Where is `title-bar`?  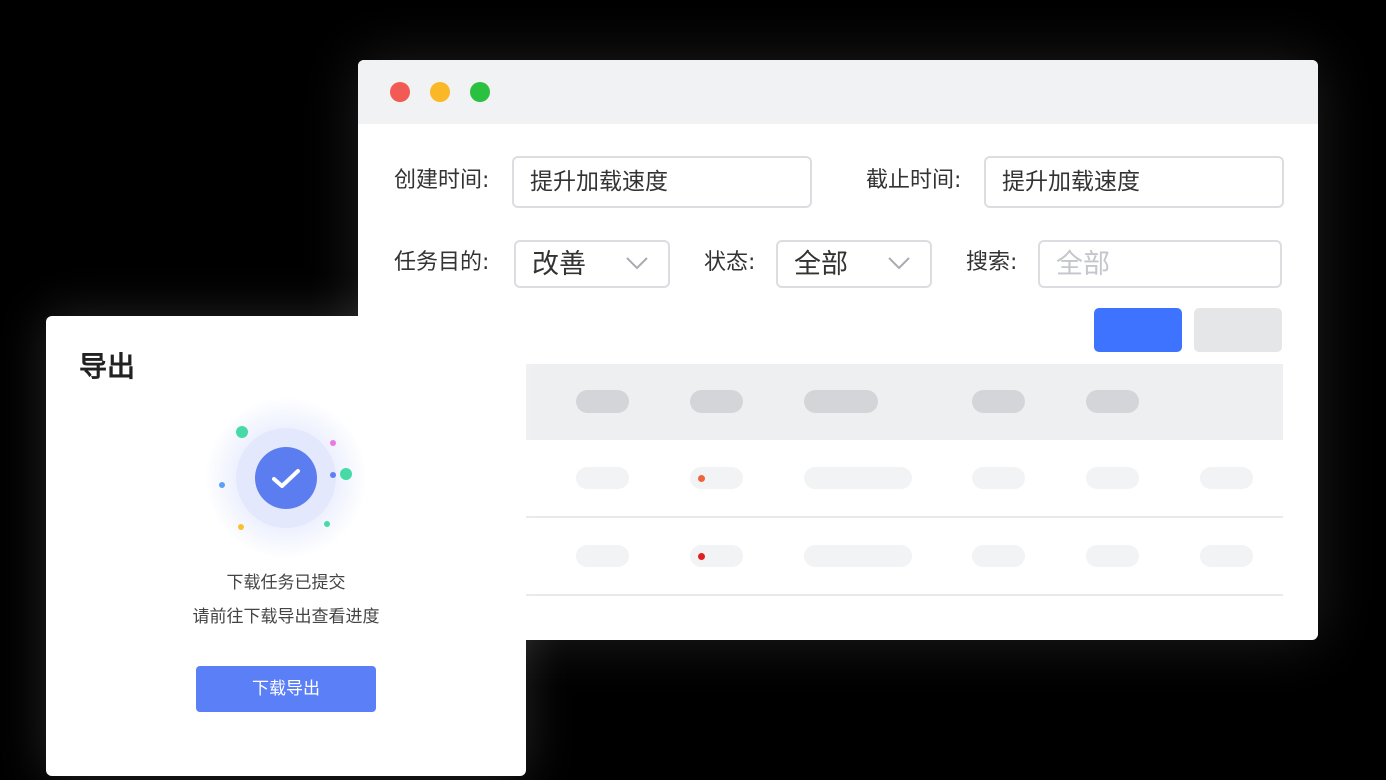
title-bar is located at coordinates (838, 92).